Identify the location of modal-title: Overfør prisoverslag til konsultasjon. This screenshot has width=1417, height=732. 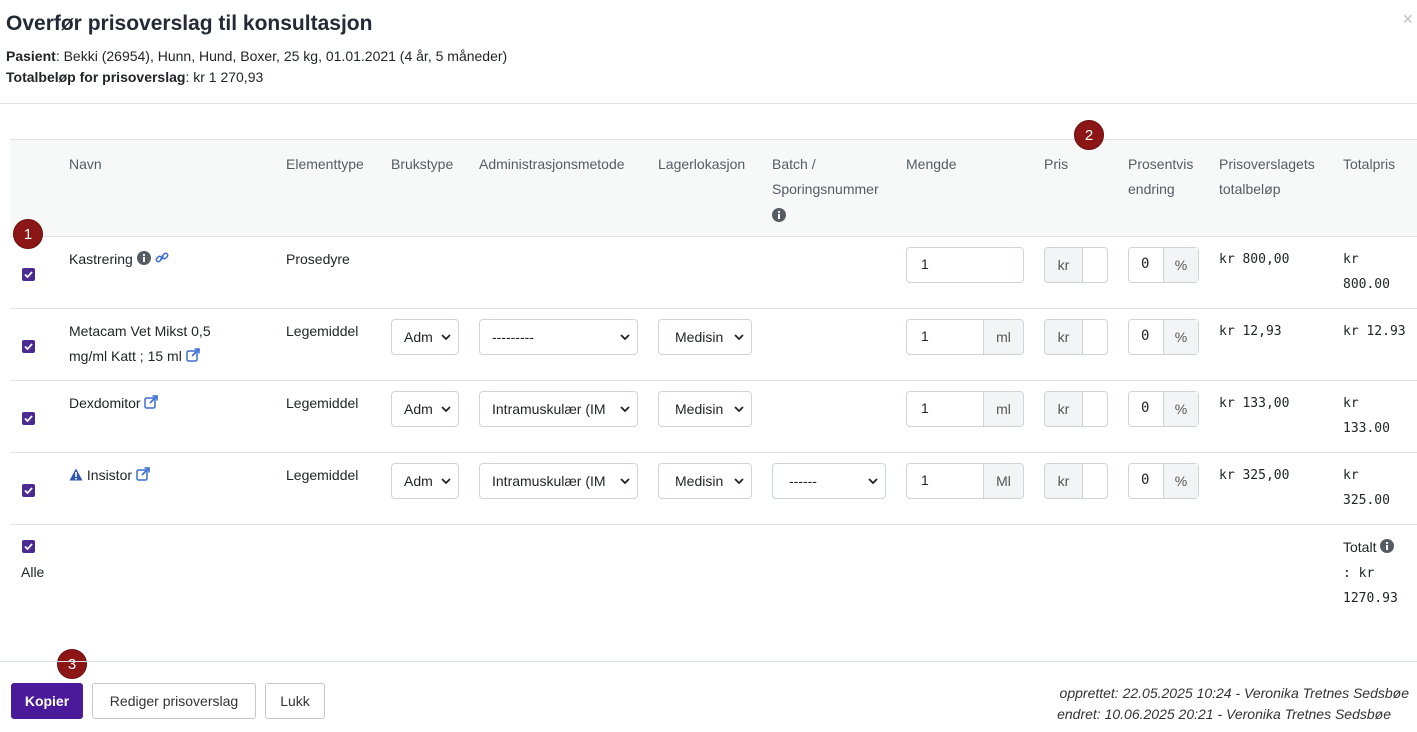
(189, 23).